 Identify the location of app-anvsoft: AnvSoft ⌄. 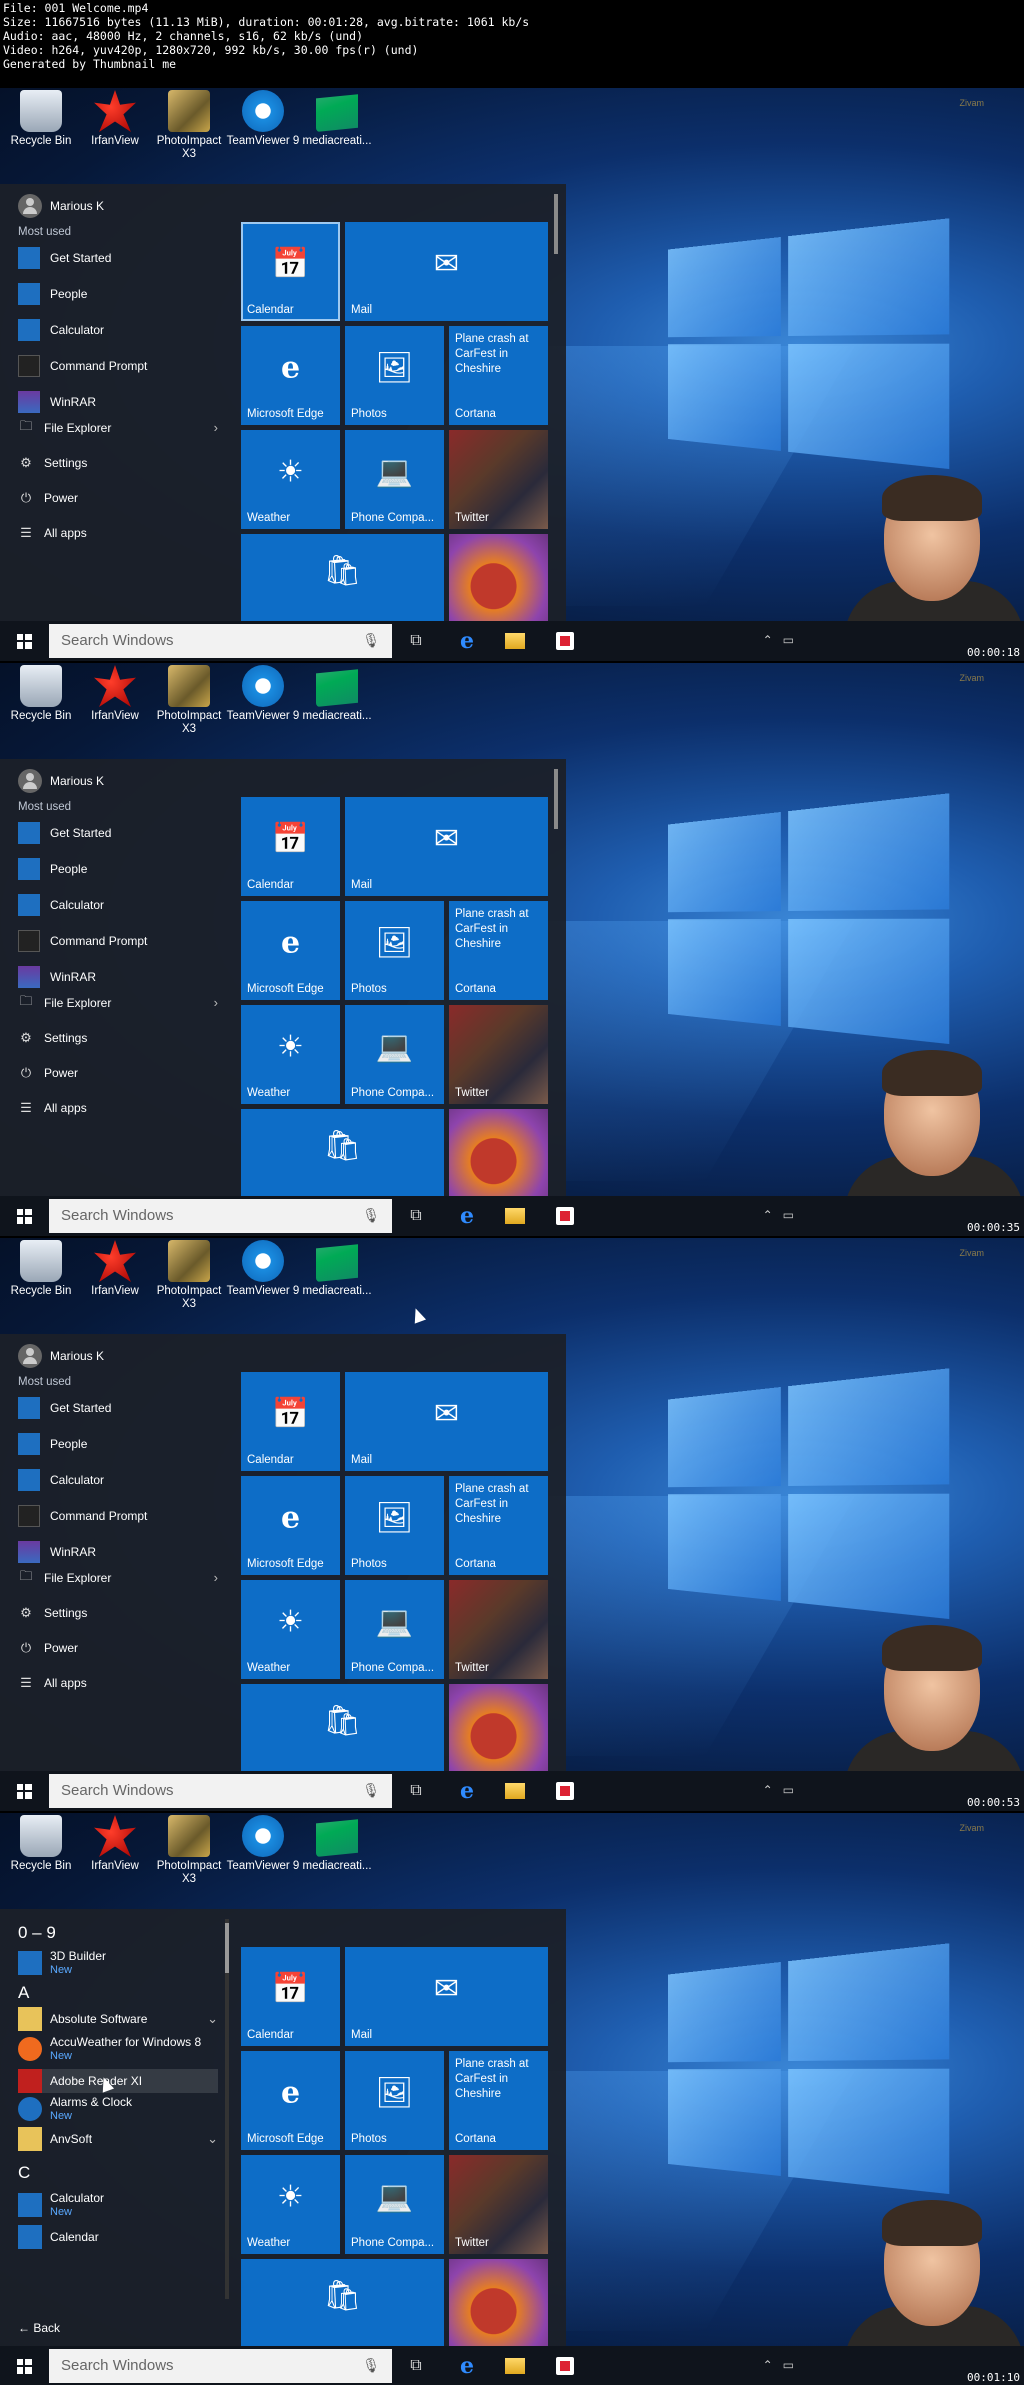
(118, 2139).